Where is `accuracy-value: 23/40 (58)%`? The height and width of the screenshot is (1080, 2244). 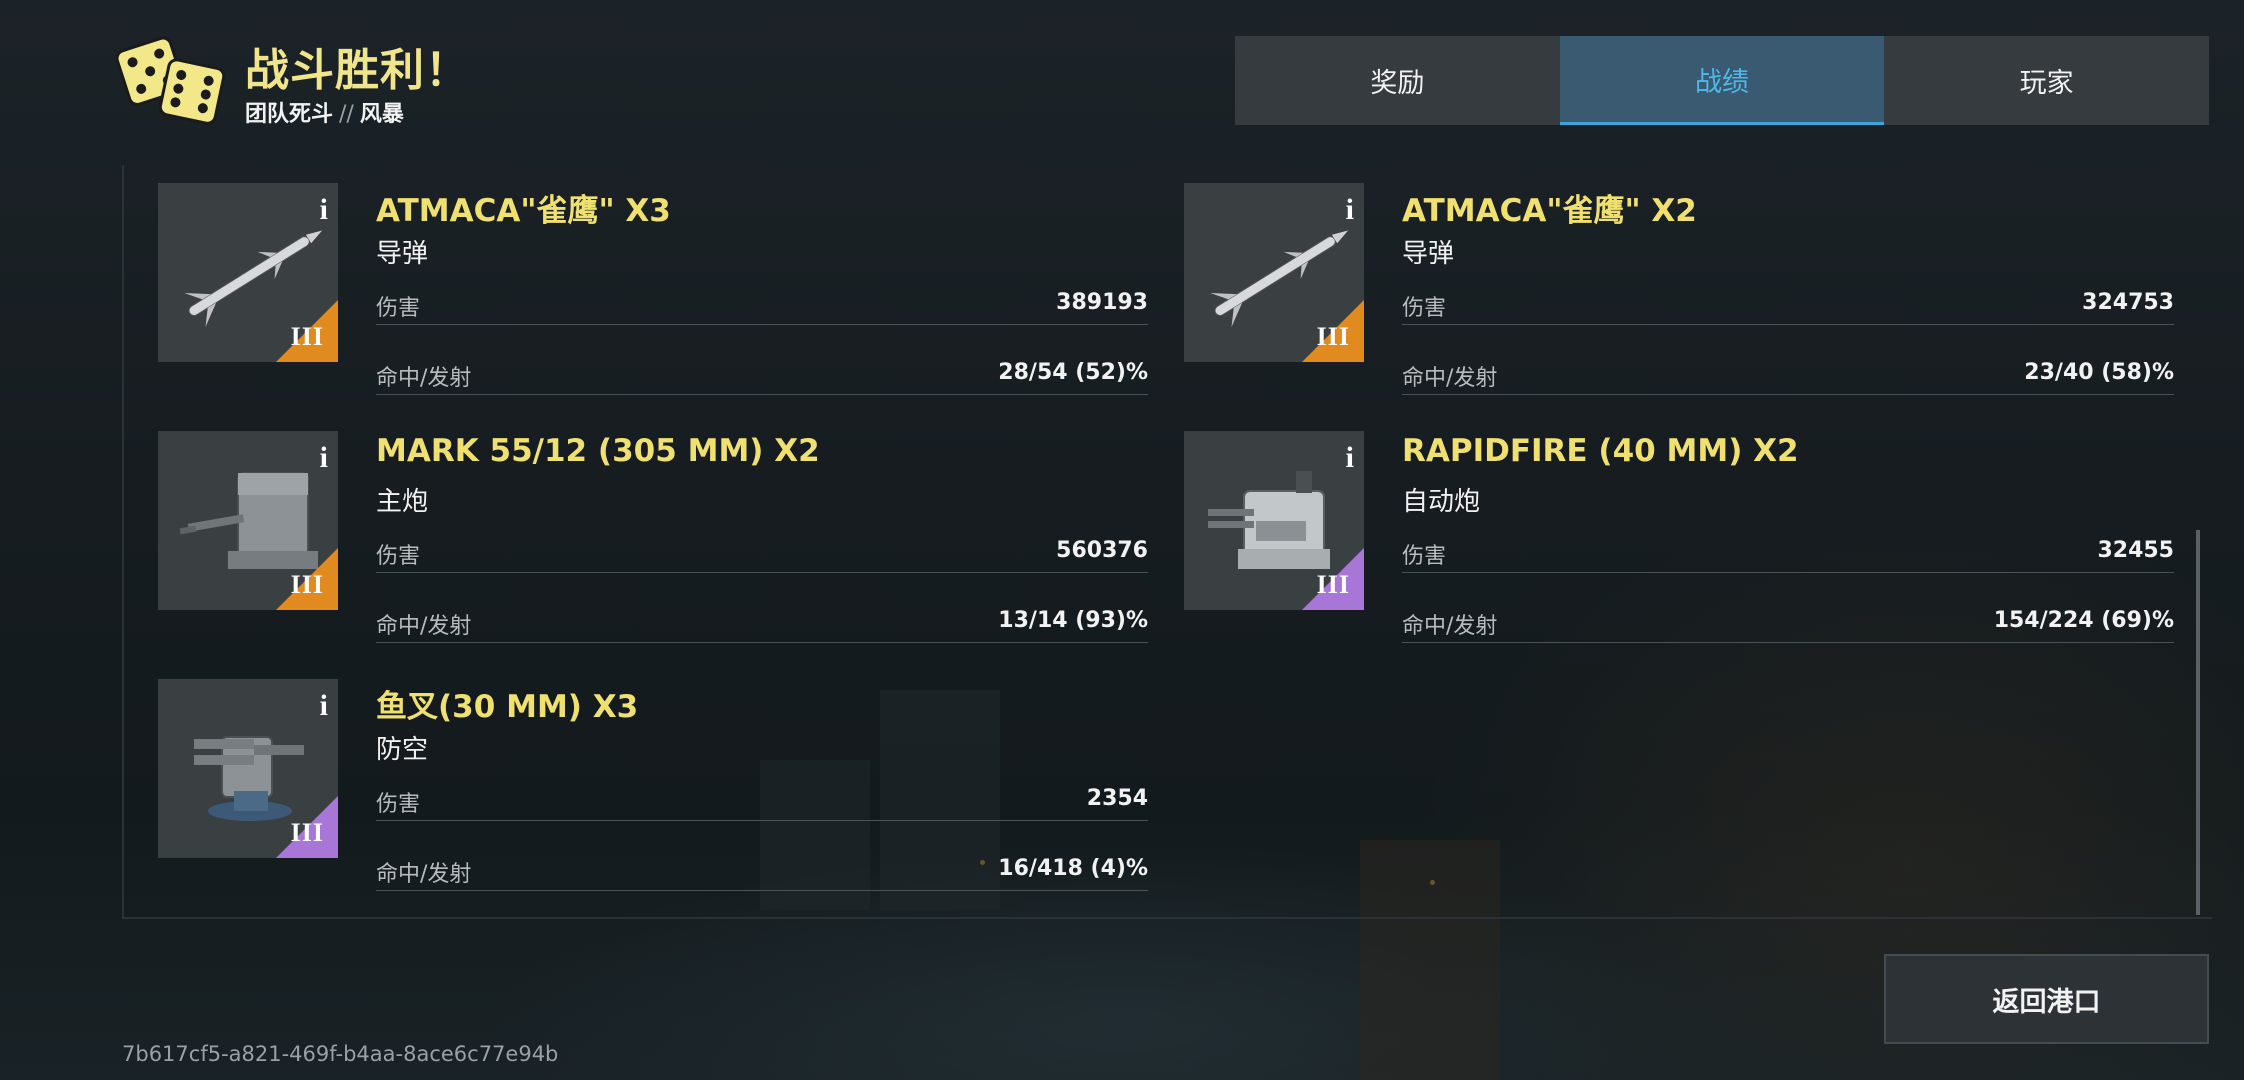 accuracy-value: 23/40 (58)% is located at coordinates (2099, 372).